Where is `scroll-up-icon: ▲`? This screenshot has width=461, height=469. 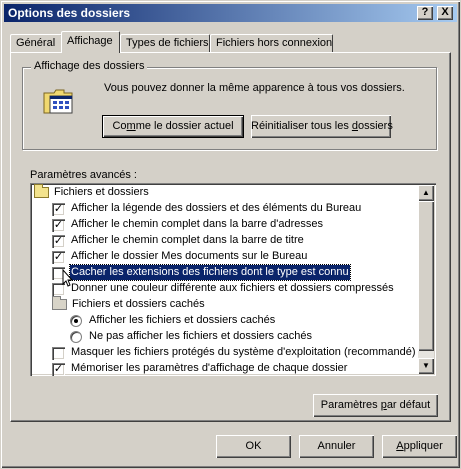 scroll-up-icon: ▲ is located at coordinates (426, 193).